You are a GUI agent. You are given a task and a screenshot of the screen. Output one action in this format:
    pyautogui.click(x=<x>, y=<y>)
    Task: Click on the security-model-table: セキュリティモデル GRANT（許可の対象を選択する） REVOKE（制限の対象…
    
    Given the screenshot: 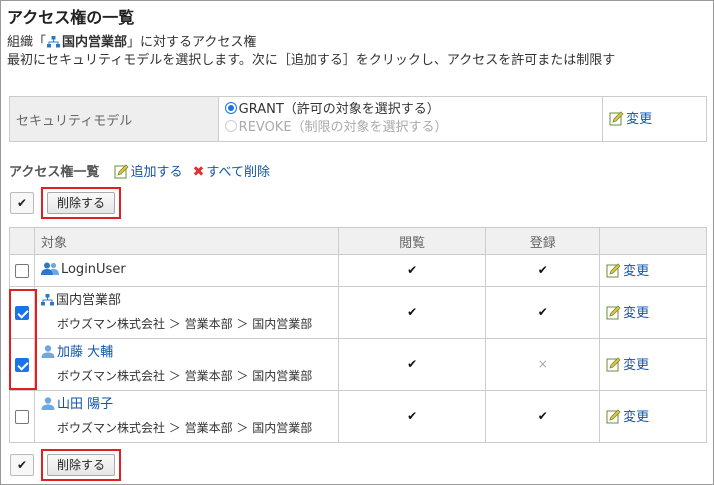 What is the action you would take?
    pyautogui.click(x=358, y=119)
    